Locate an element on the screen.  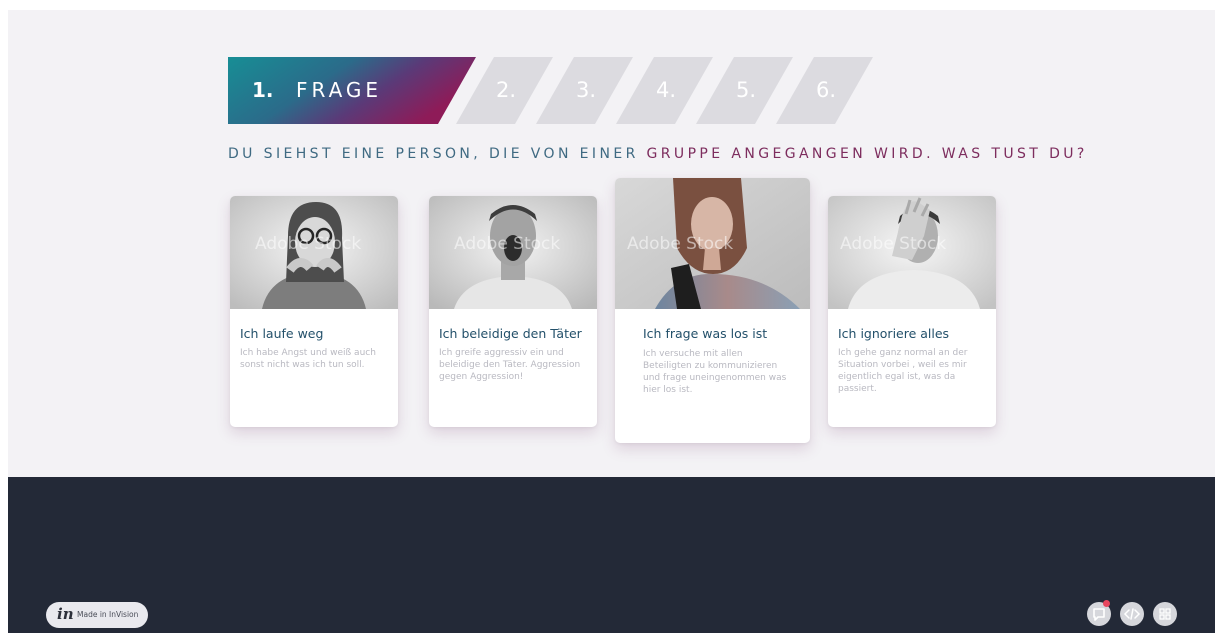
desc-line: Ich versuche mit allen is located at coordinates (693, 354).